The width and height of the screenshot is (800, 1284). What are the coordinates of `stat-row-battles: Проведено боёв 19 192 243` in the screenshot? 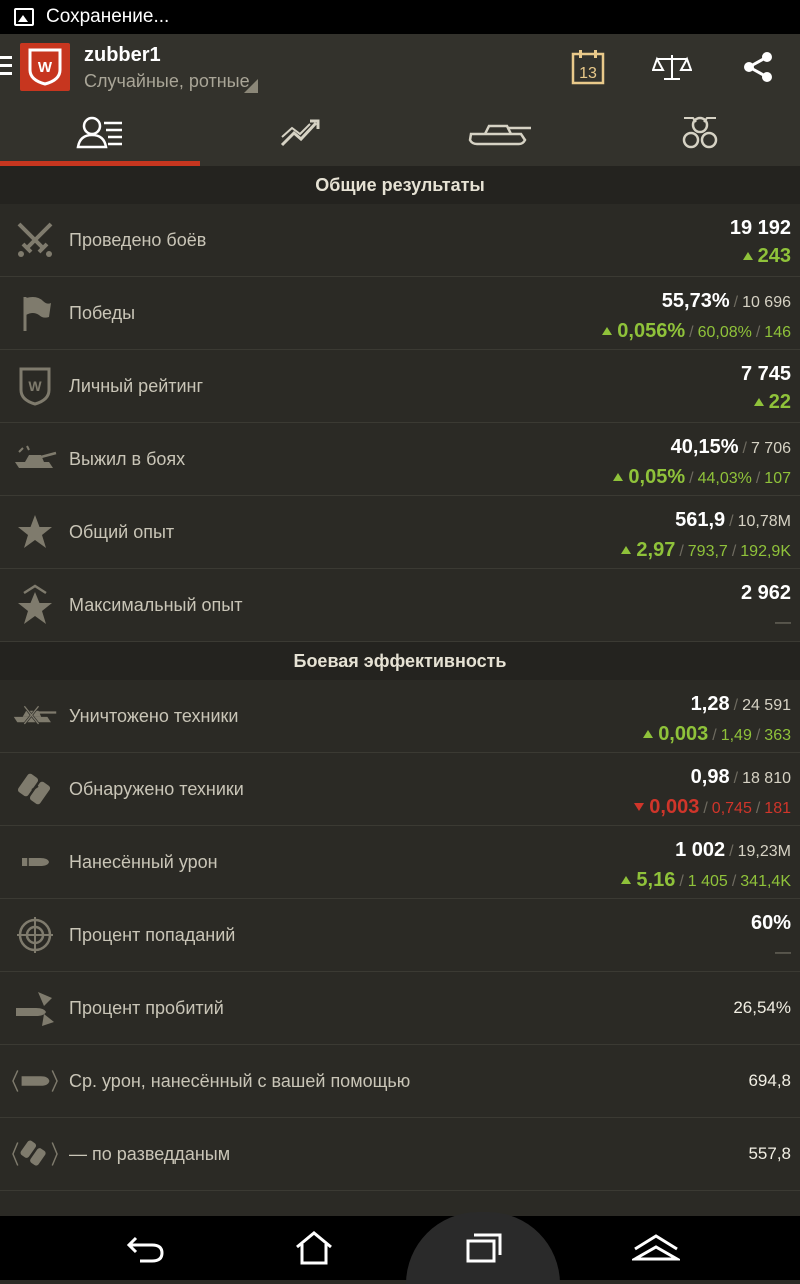 It's located at (400, 240).